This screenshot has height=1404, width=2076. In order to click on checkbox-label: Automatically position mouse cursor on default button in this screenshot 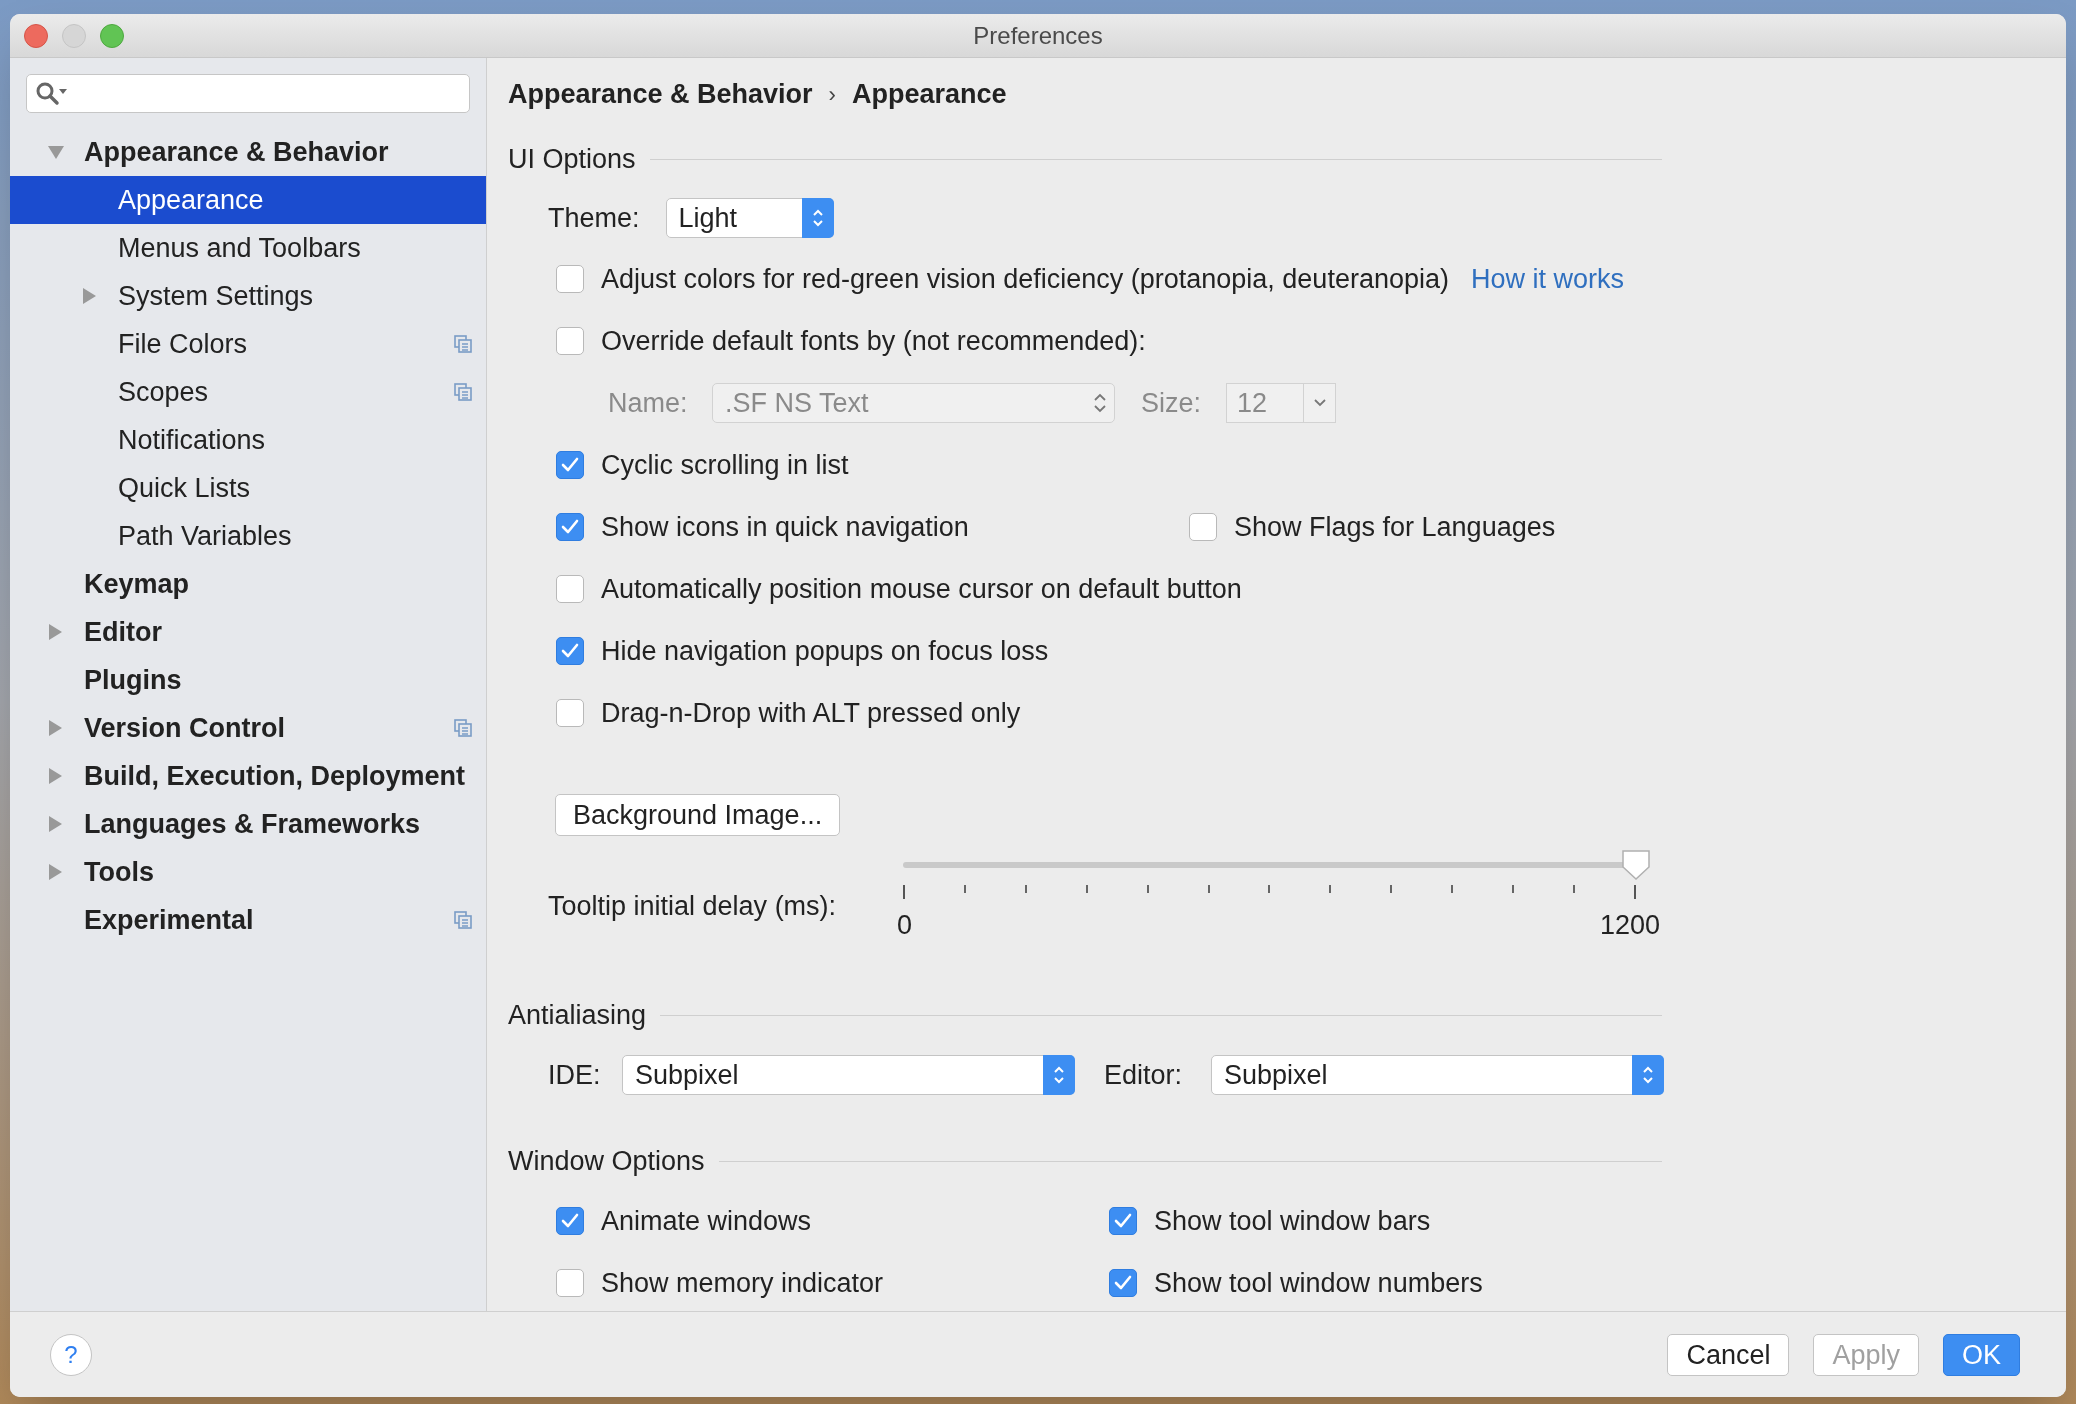, I will do `click(921, 589)`.